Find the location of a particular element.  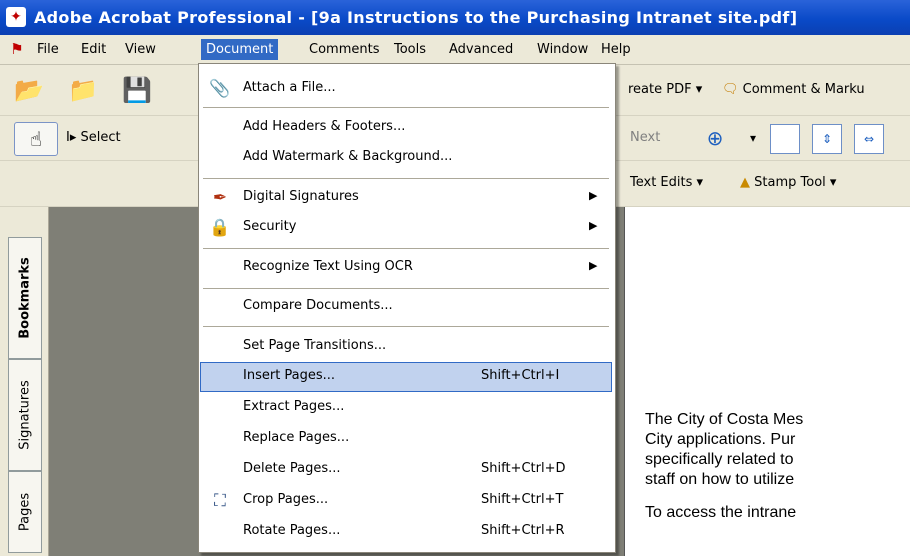

select-label: Select is located at coordinates (100, 137).